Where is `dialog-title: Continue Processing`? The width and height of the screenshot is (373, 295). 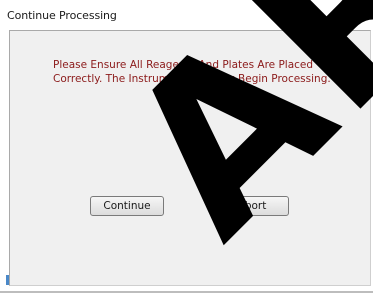 dialog-title: Continue Processing is located at coordinates (62, 15).